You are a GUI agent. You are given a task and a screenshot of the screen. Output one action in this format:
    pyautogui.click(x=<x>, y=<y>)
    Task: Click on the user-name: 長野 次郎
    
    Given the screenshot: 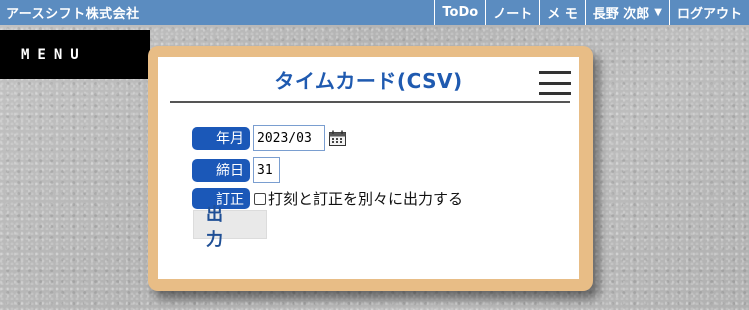 What is the action you would take?
    pyautogui.click(x=621, y=14)
    